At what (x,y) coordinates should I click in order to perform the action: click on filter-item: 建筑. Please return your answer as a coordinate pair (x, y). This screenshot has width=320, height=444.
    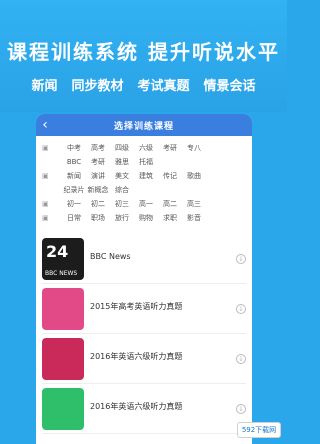
    Looking at the image, I should click on (146, 176).